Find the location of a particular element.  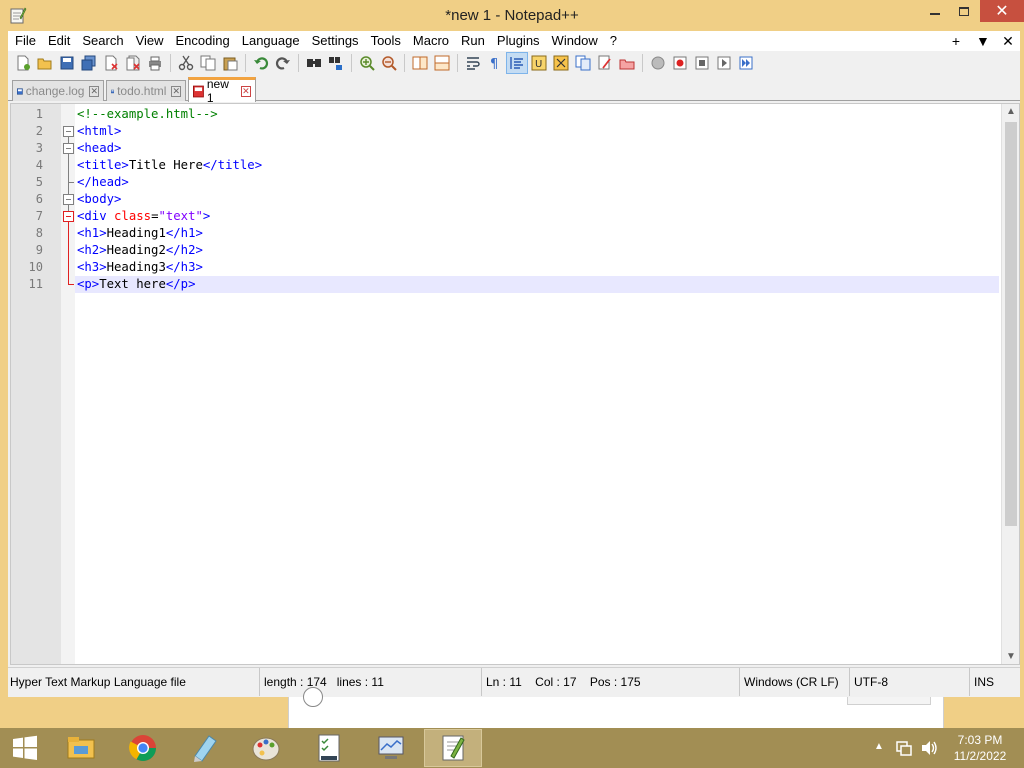

save-all-button is located at coordinates (89, 63).